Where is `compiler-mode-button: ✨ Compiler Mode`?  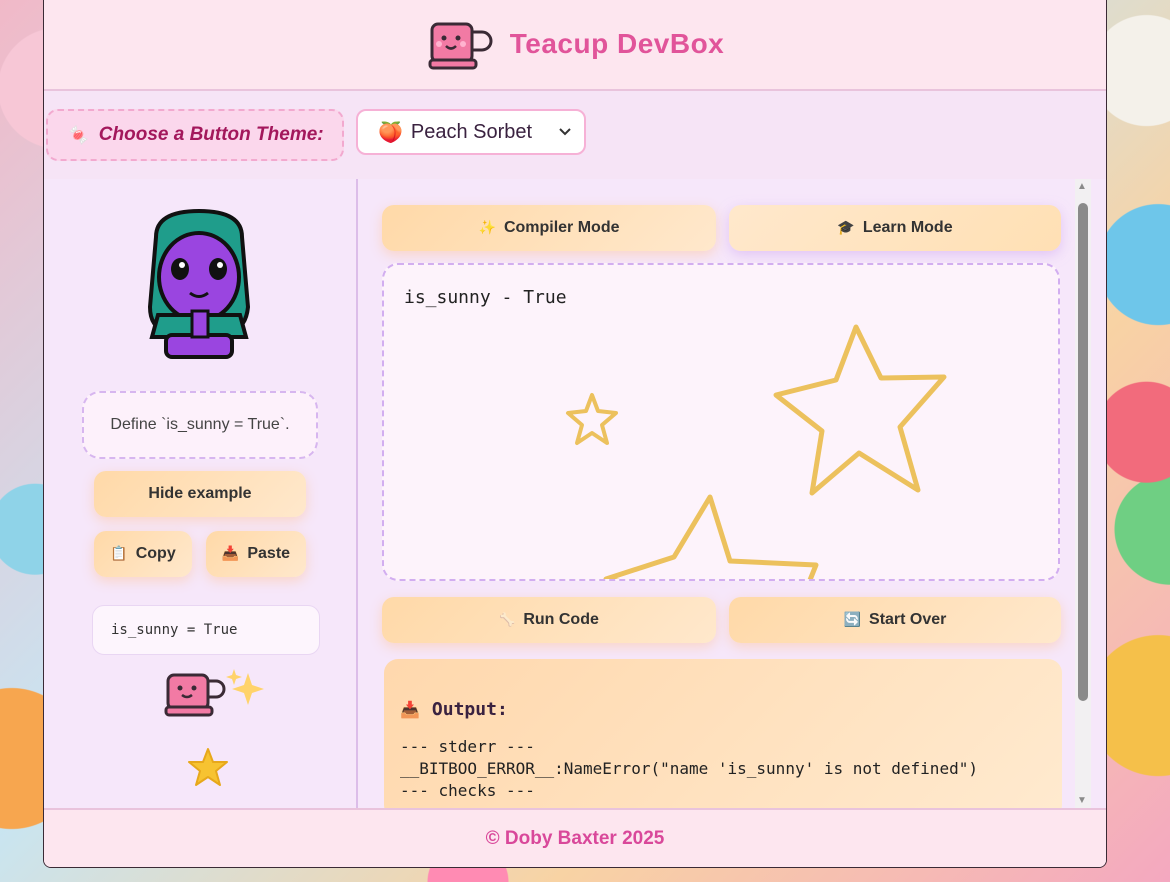
compiler-mode-button: ✨ Compiler Mode is located at coordinates (549, 228).